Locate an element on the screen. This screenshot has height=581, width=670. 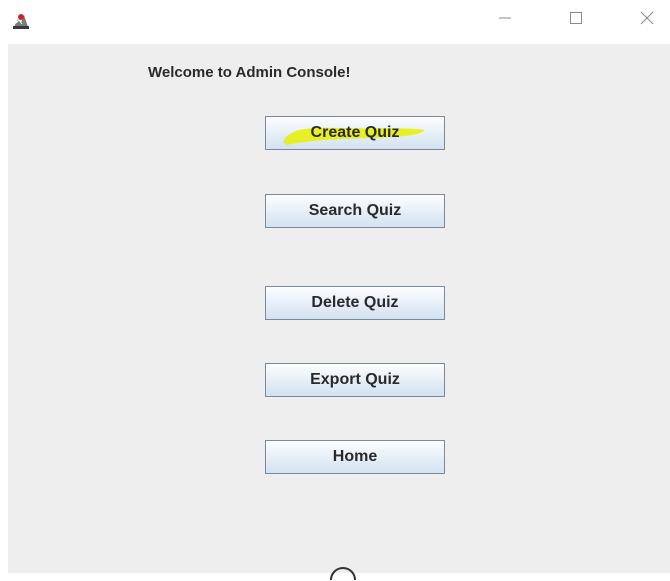
create-quiz-button: Create Quiz is located at coordinates (355, 133).